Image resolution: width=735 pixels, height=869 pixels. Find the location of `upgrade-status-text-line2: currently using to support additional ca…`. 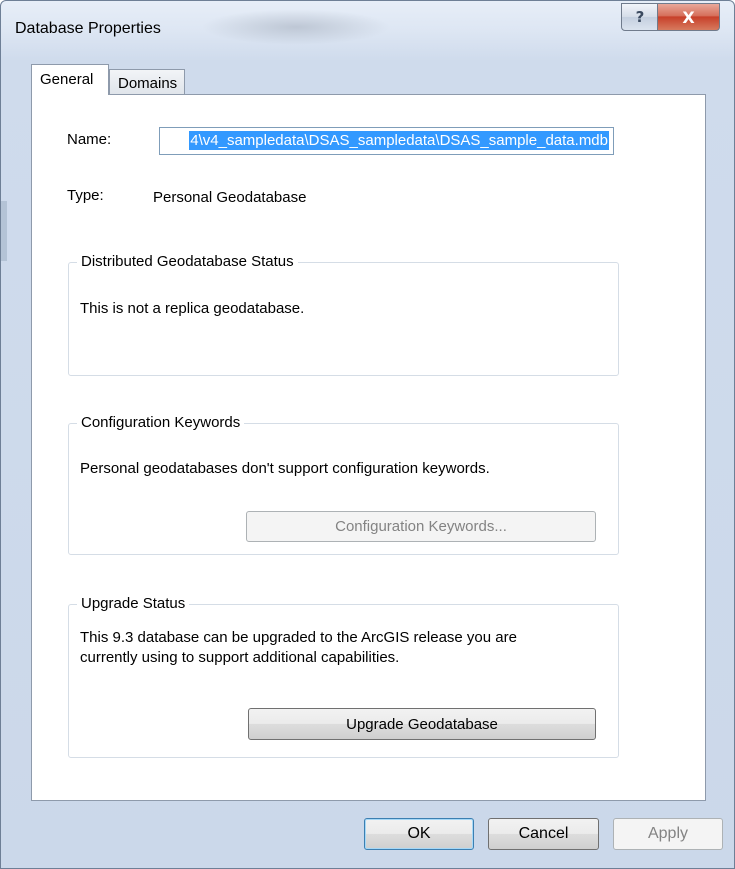

upgrade-status-text-line2: currently using to support additional ca… is located at coordinates (240, 657).